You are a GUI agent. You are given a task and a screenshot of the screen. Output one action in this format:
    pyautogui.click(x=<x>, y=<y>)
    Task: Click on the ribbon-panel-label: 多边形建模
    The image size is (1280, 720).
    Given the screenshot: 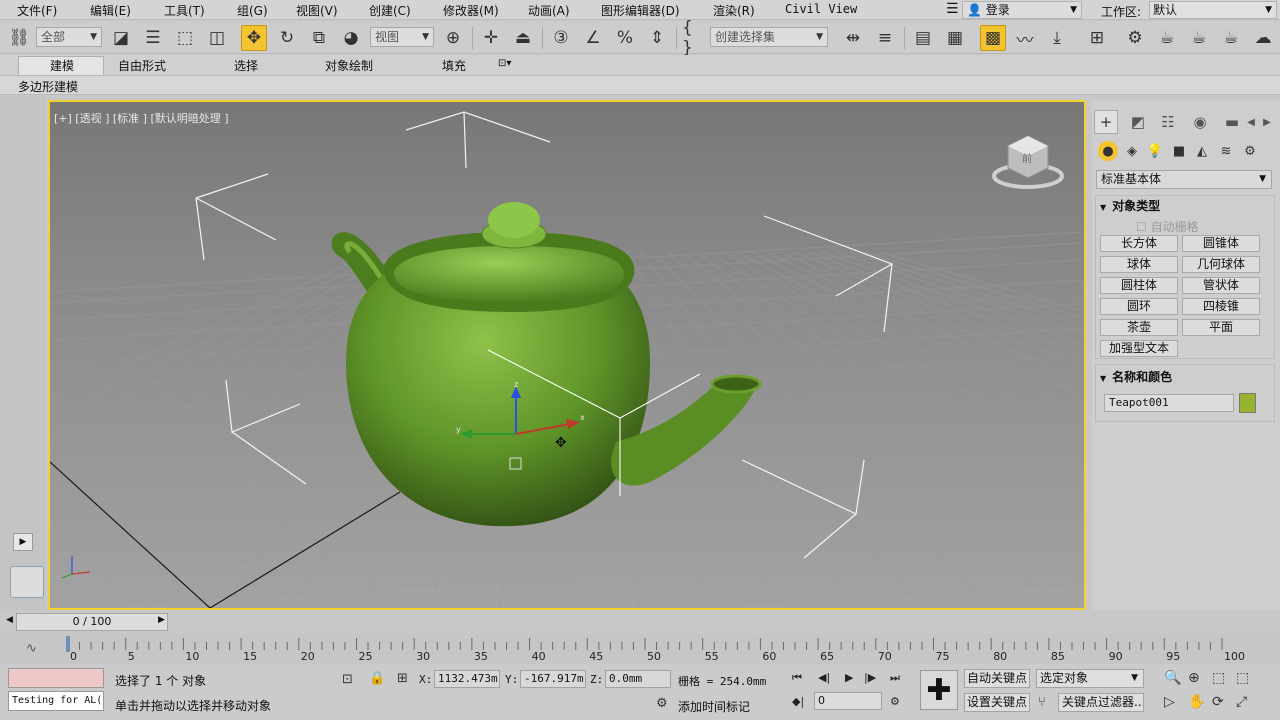 What is the action you would take?
    pyautogui.click(x=48, y=86)
    